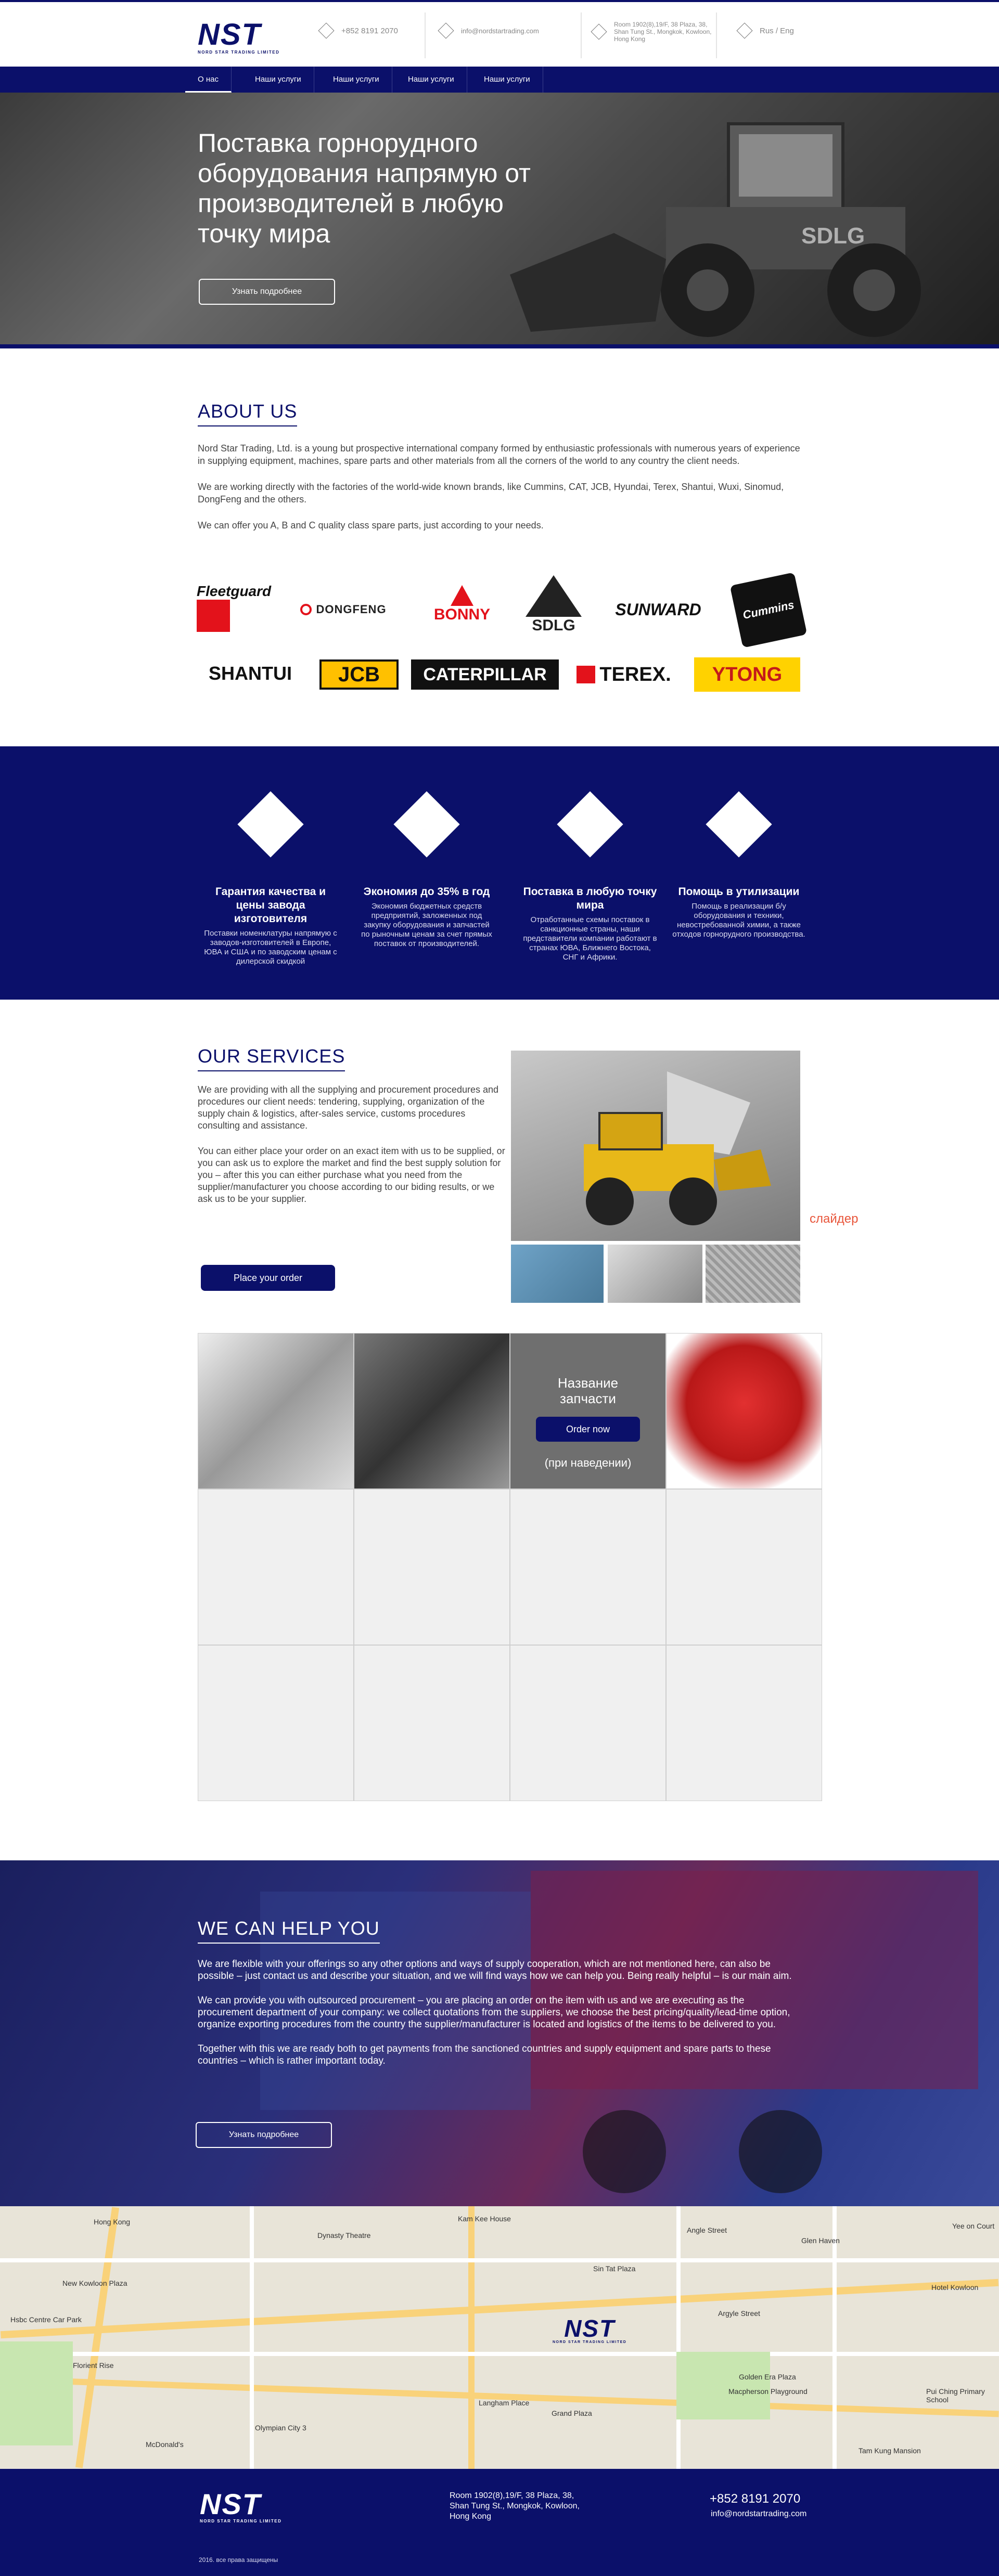 This screenshot has height=2576, width=999. Describe the element at coordinates (488, 31) in the screenshot. I see `header-email: info@nordstartrading.com` at that location.